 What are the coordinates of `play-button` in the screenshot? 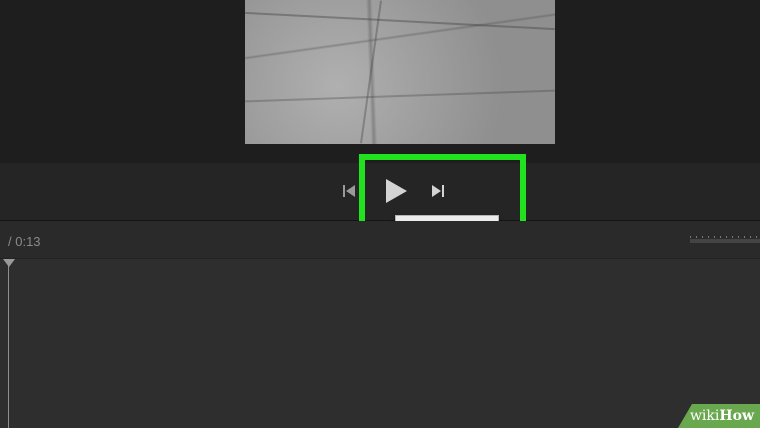 It's located at (396, 191).